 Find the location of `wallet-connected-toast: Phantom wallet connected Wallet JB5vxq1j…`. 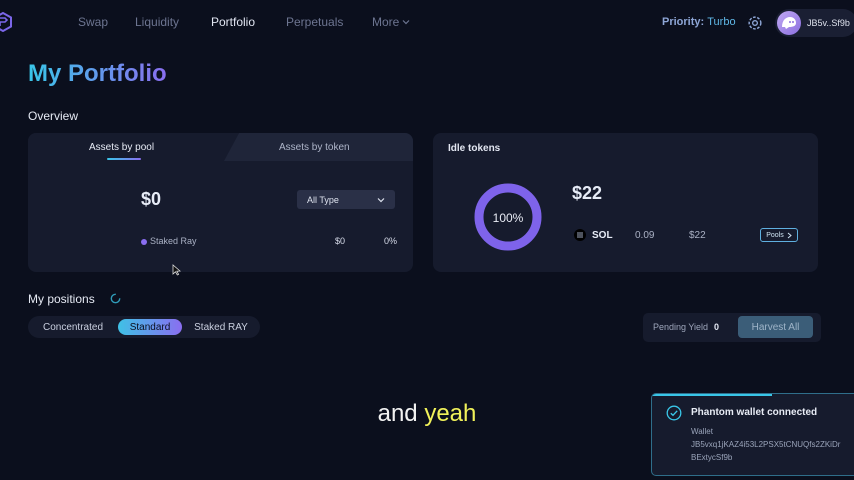

wallet-connected-toast: Phantom wallet connected Wallet JB5vxq1j… is located at coordinates (752, 434).